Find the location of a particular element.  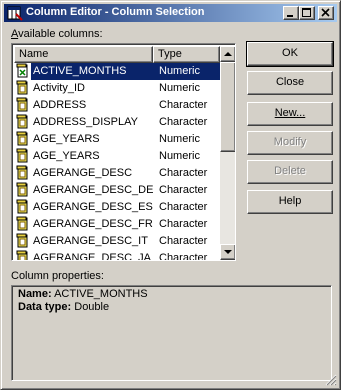

list-row: AGERANGE_DESC_JA Character is located at coordinates (117, 255).